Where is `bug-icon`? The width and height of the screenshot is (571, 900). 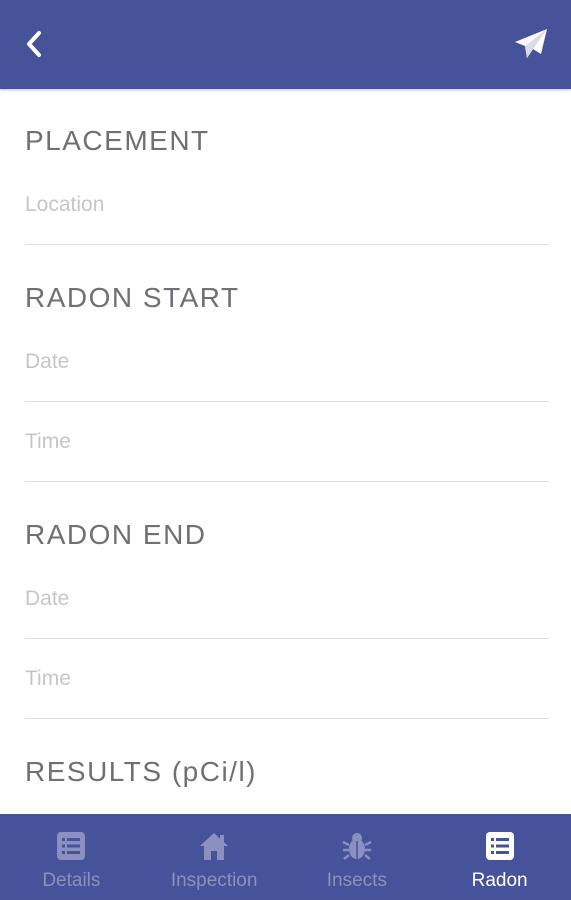
bug-icon is located at coordinates (357, 846).